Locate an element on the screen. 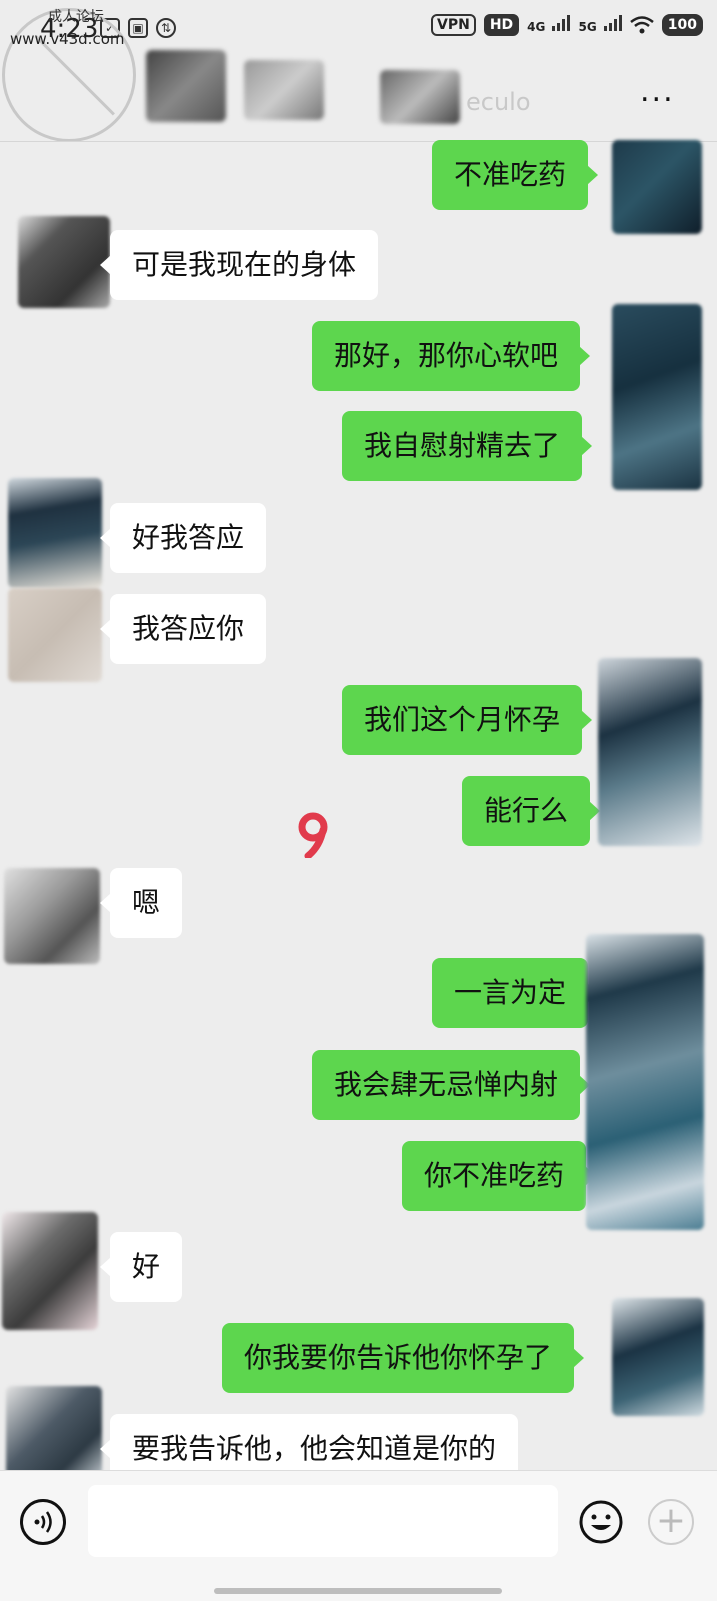  message-bubble-outgoing: 不准吃药 is located at coordinates (515, 175).